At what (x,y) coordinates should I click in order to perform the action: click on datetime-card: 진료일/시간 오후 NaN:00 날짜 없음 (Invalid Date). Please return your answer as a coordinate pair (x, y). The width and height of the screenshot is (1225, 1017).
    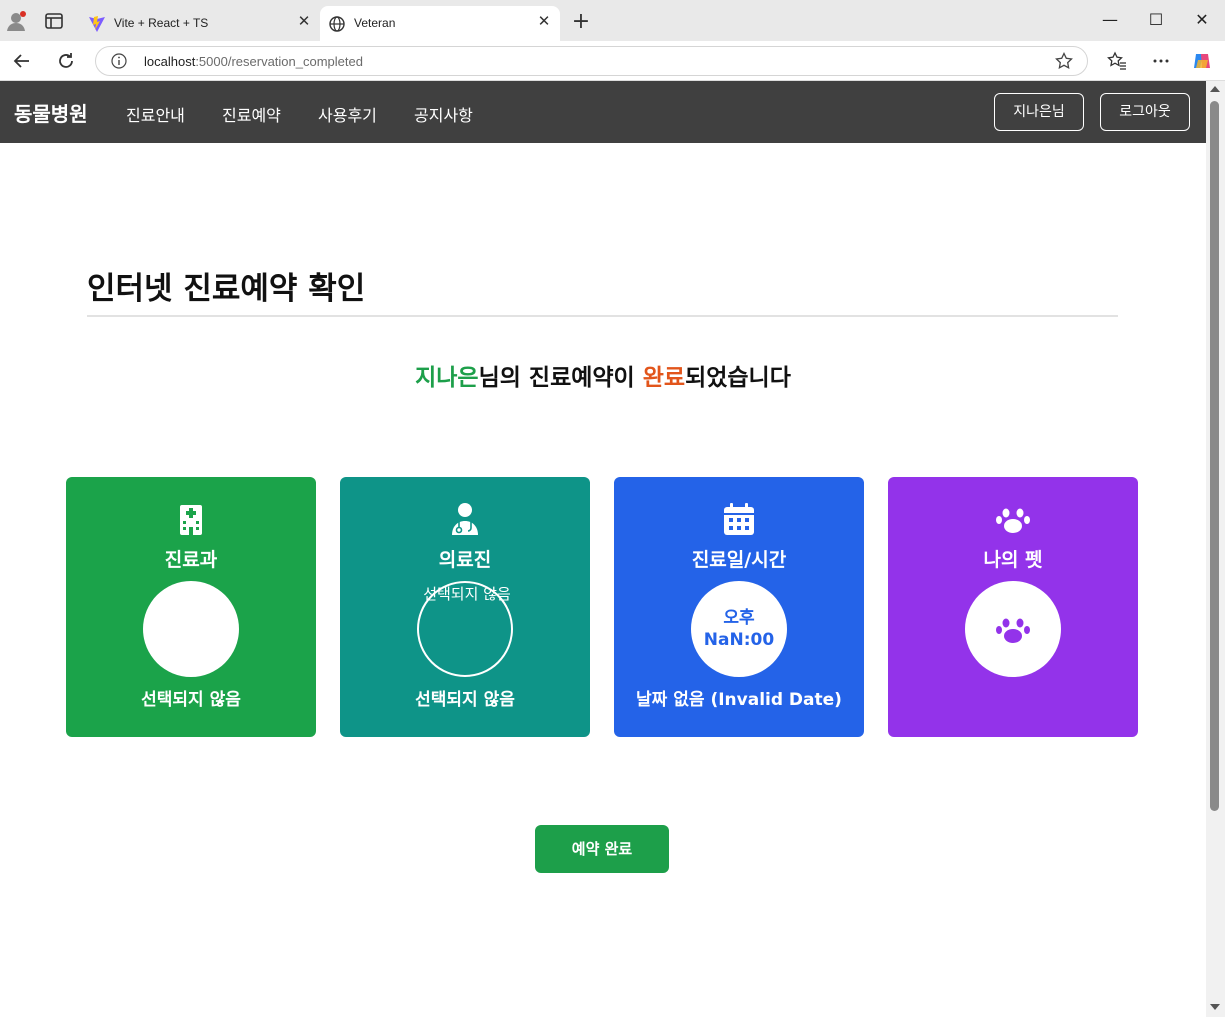
    Looking at the image, I should click on (739, 607).